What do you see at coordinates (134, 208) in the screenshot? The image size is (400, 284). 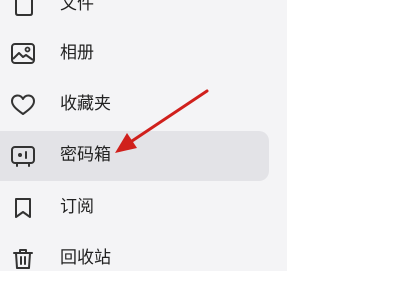 I see `sidebar-item-subscriptions: 订阅` at bounding box center [134, 208].